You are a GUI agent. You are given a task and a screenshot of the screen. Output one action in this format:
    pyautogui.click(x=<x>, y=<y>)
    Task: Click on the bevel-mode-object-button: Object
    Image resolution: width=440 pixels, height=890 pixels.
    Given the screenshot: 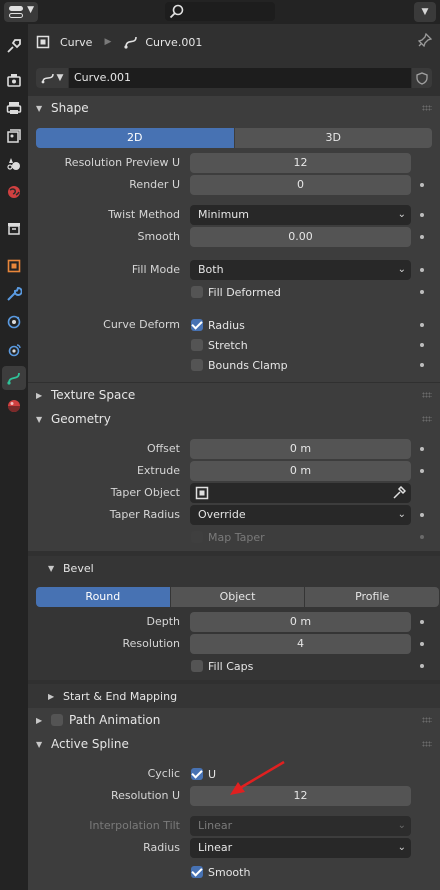 What is the action you would take?
    pyautogui.click(x=237, y=597)
    